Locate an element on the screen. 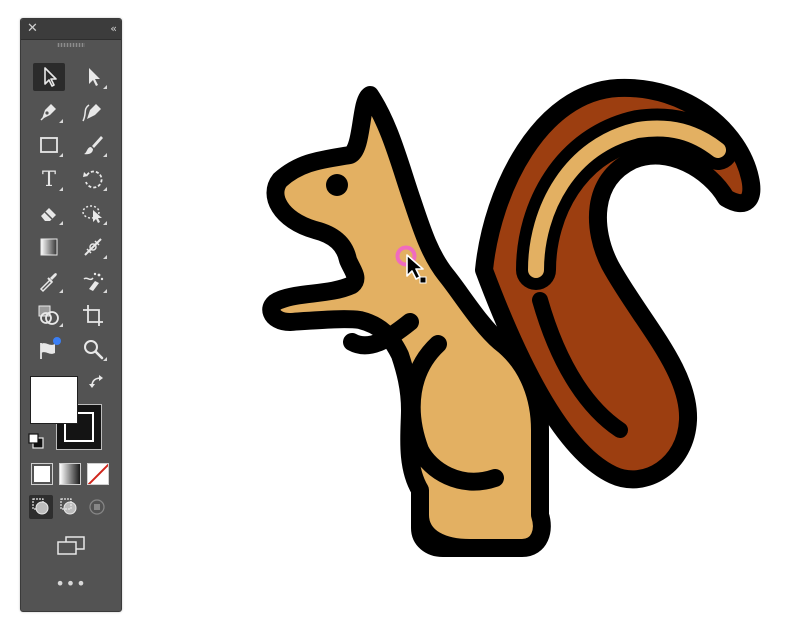 This screenshot has width=800, height=629. draw-normal-button is located at coordinates (41, 507).